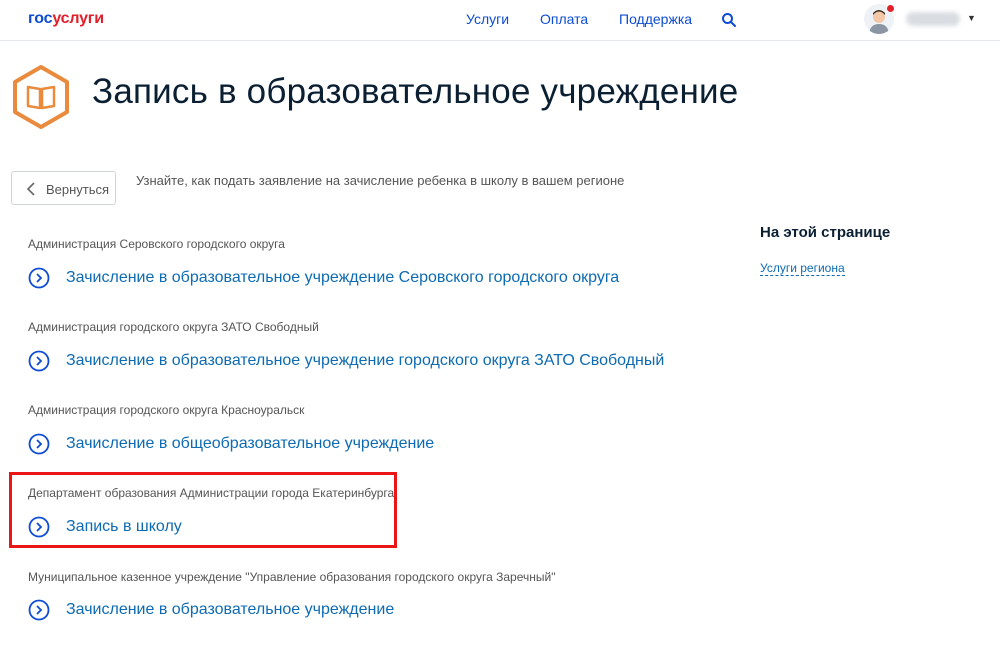 This screenshot has width=1000, height=645. What do you see at coordinates (933, 19) in the screenshot?
I see `user-name-blurred` at bounding box center [933, 19].